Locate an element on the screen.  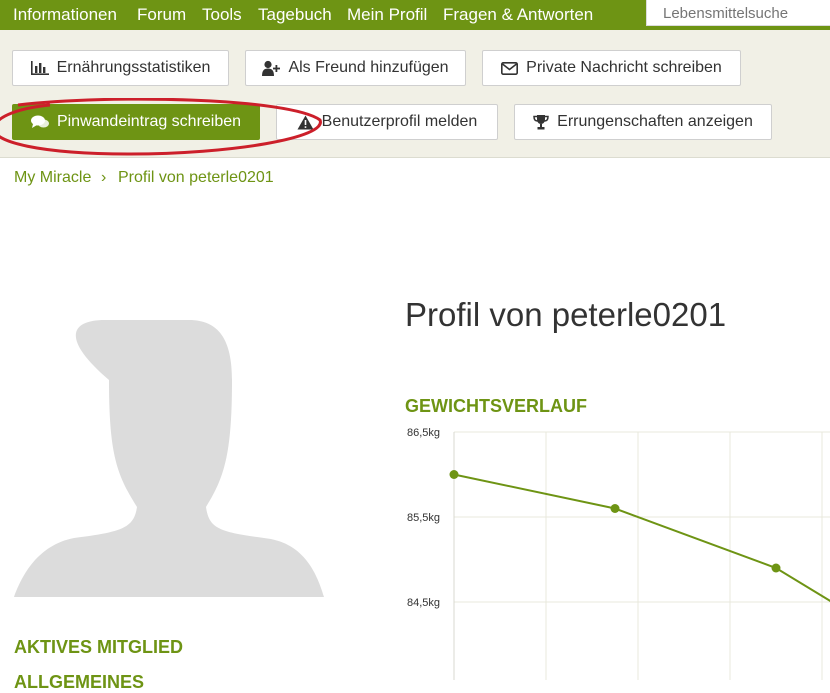
chart-y-tick-label-0: 86,5kg is located at coordinates (423, 433).